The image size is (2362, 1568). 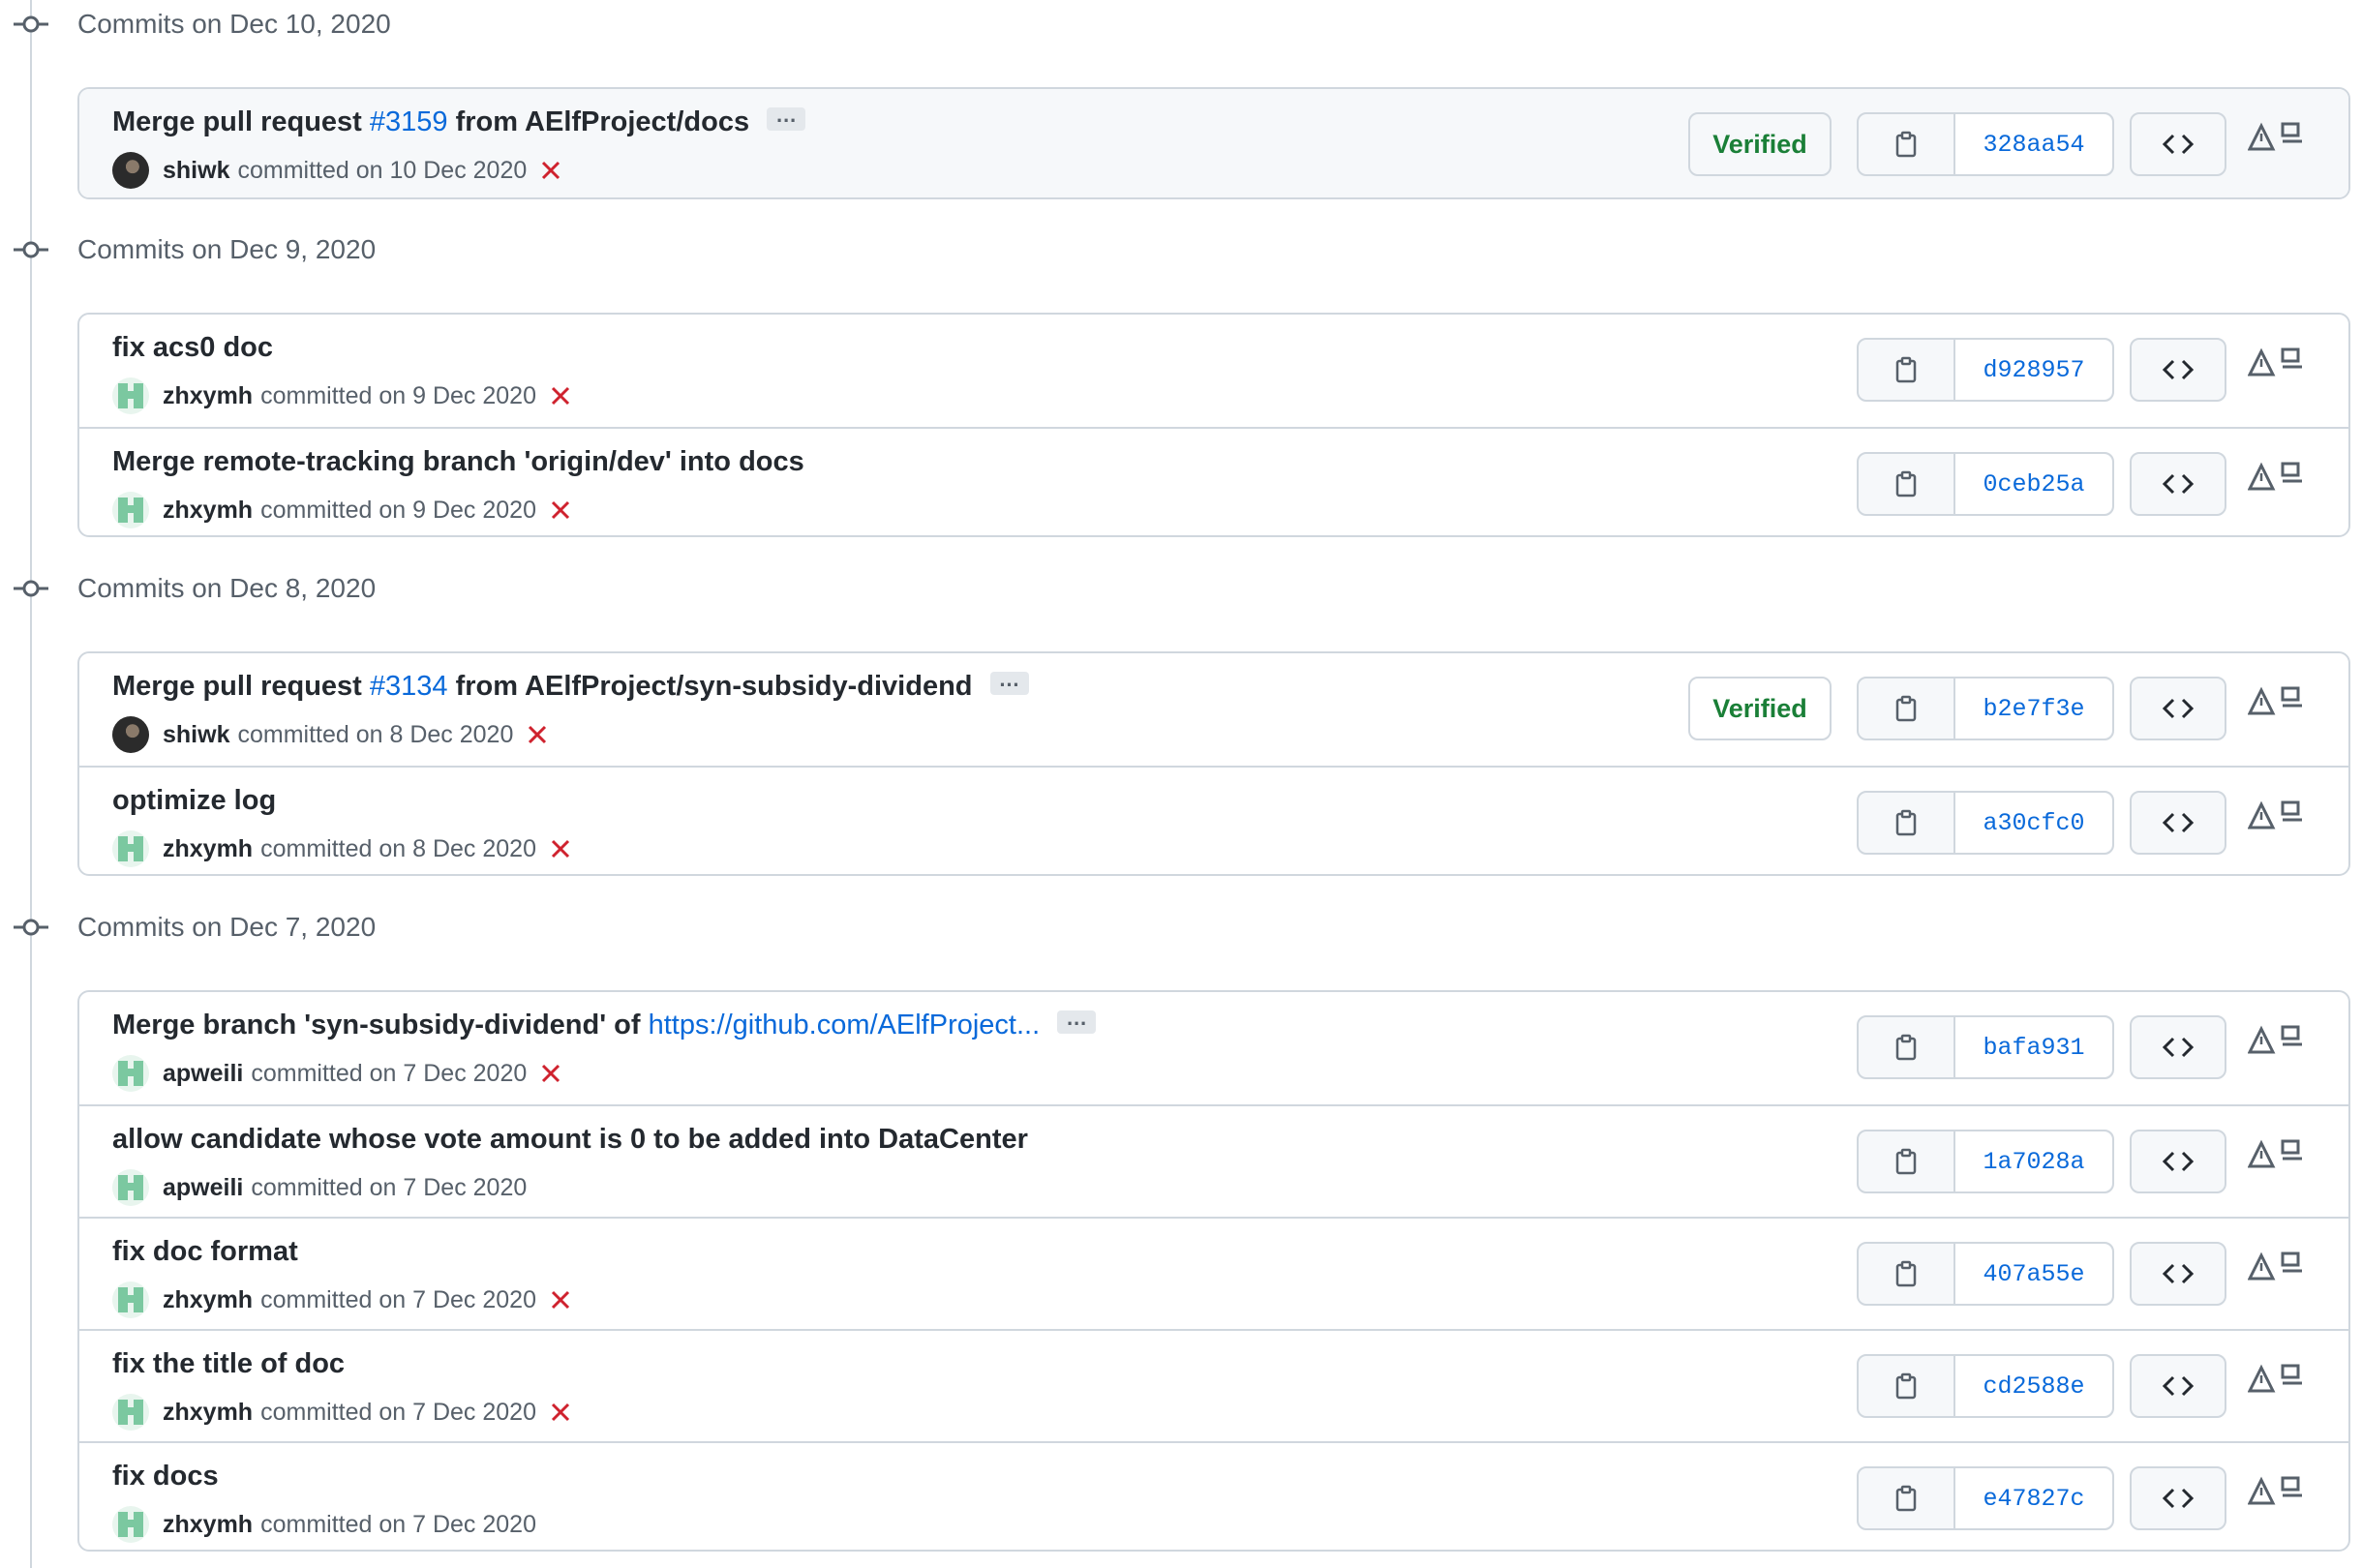 What do you see at coordinates (2033, 1274) in the screenshot?
I see `commit-sha-link: 407a55e` at bounding box center [2033, 1274].